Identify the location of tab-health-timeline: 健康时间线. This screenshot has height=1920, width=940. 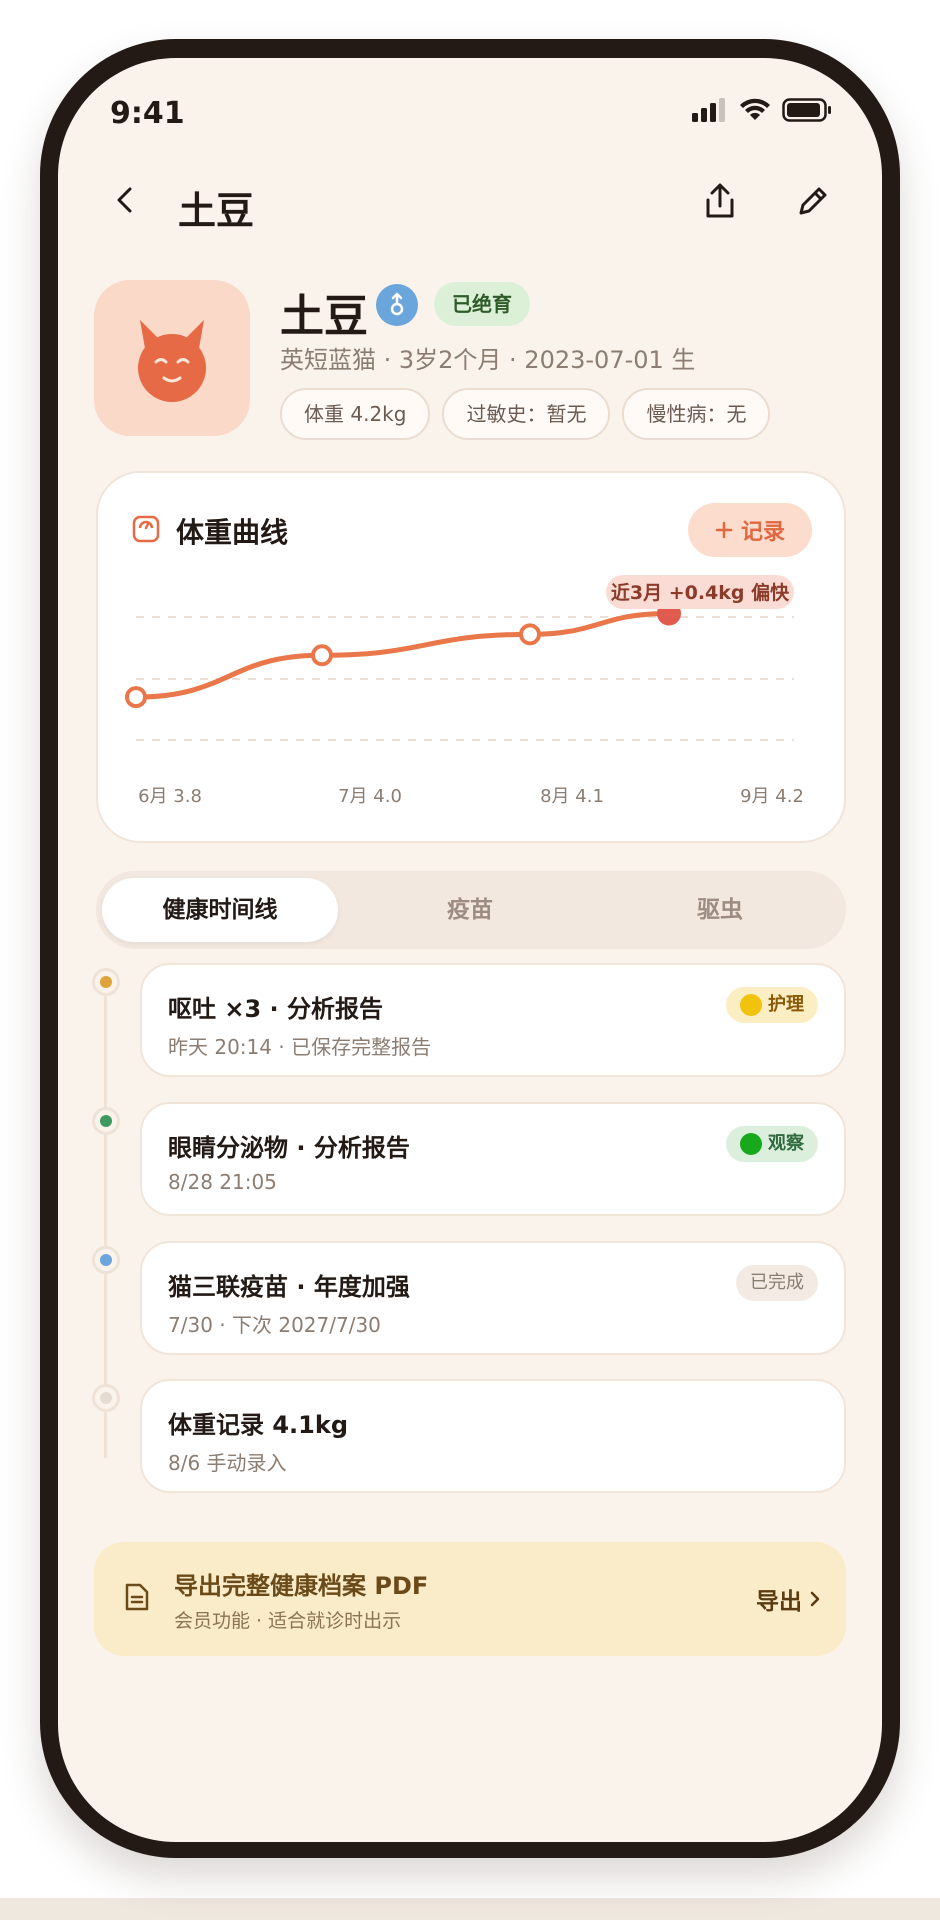
(220, 910).